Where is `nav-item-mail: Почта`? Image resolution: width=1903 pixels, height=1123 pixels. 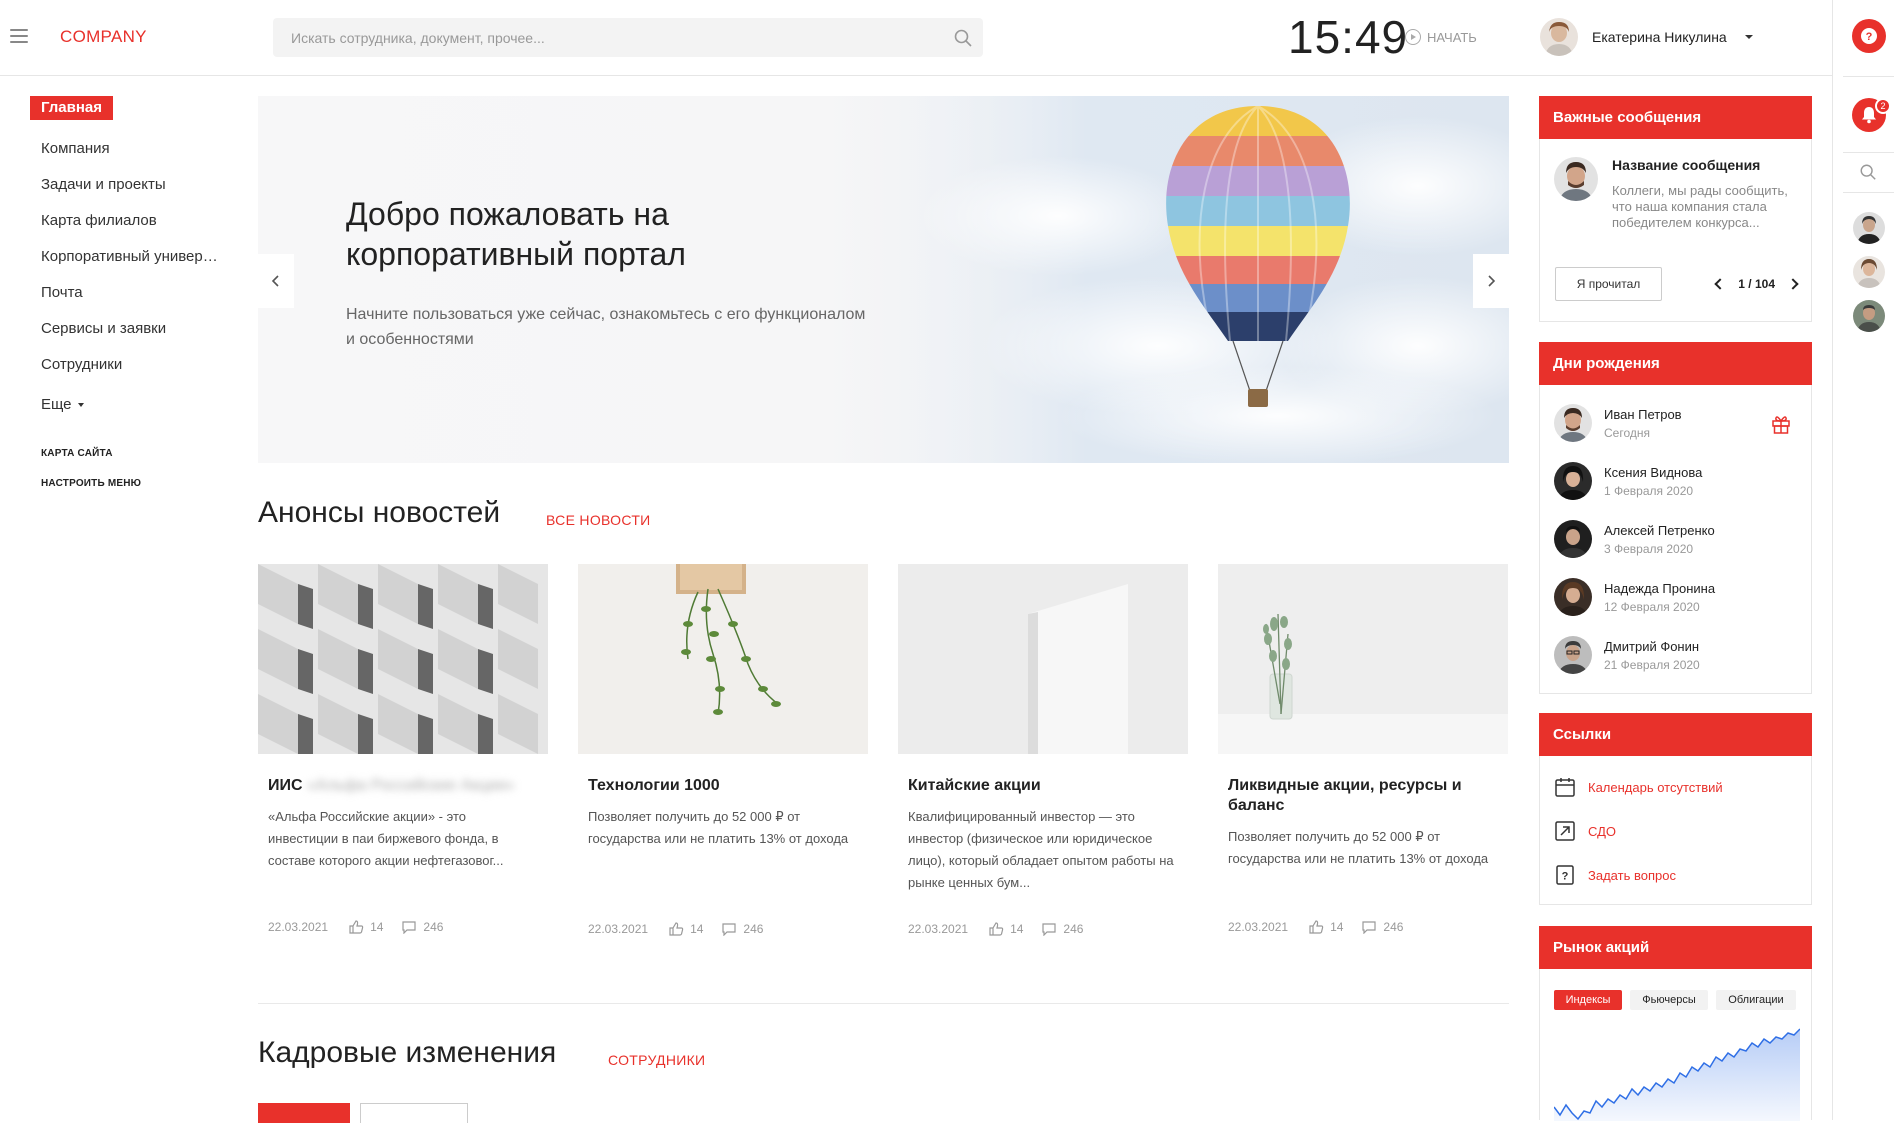
nav-item-mail: Почта is located at coordinates (130, 293).